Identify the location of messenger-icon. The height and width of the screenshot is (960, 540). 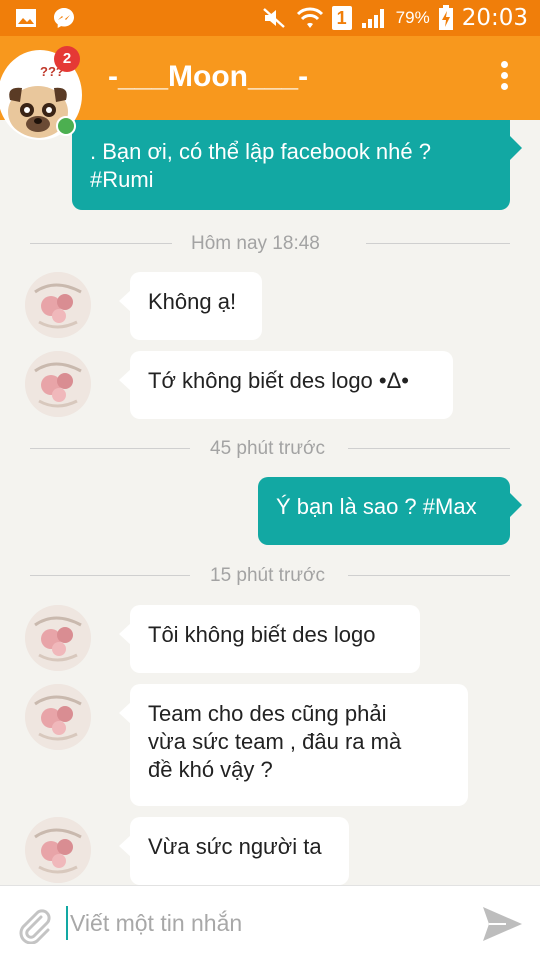
(64, 18).